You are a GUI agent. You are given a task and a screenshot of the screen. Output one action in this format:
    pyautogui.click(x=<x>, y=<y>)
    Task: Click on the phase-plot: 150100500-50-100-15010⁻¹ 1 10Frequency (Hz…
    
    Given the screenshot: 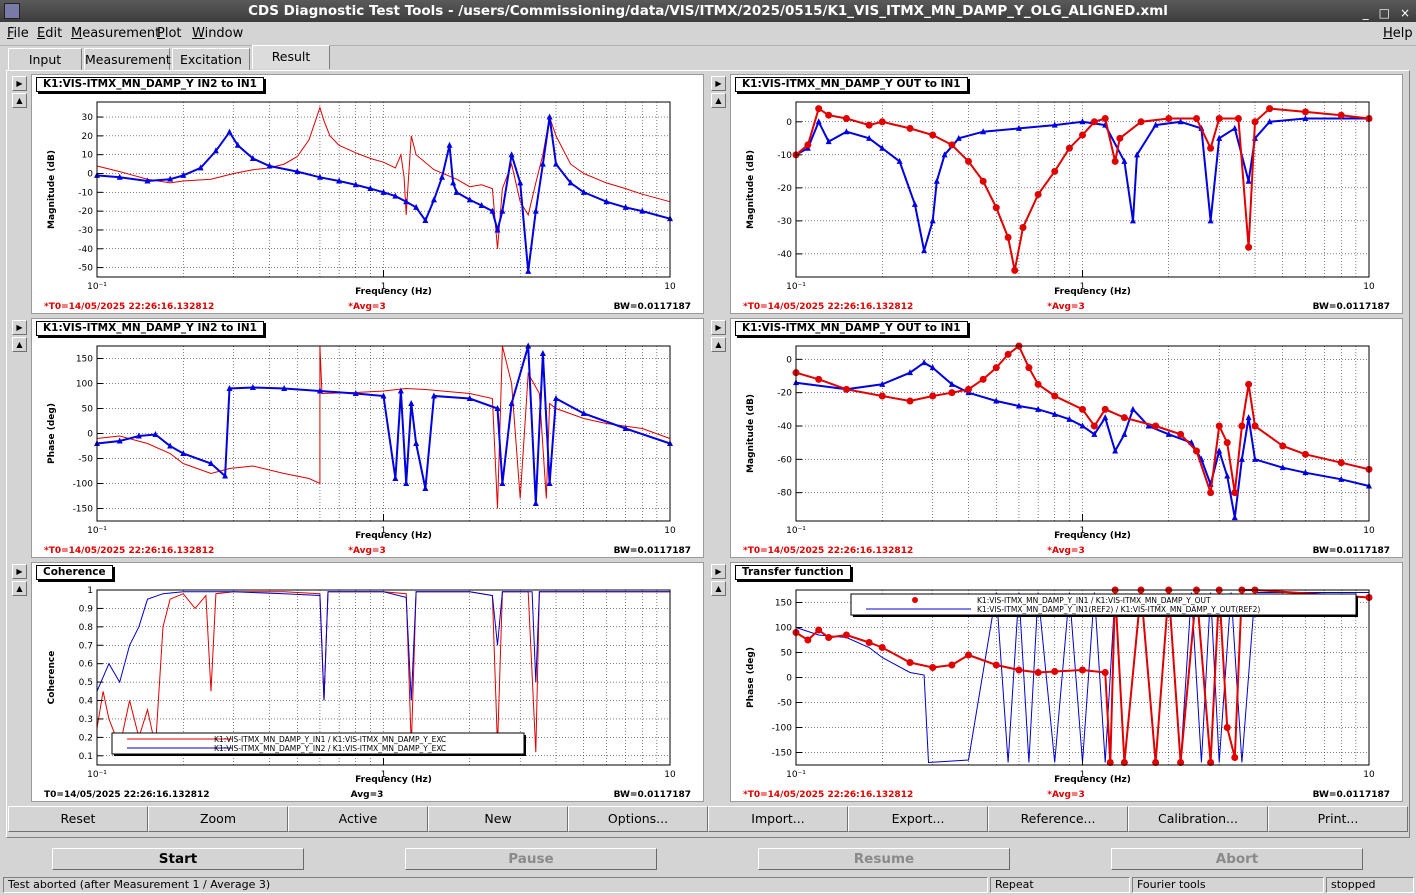 What is the action you would take?
    pyautogui.click(x=368, y=439)
    